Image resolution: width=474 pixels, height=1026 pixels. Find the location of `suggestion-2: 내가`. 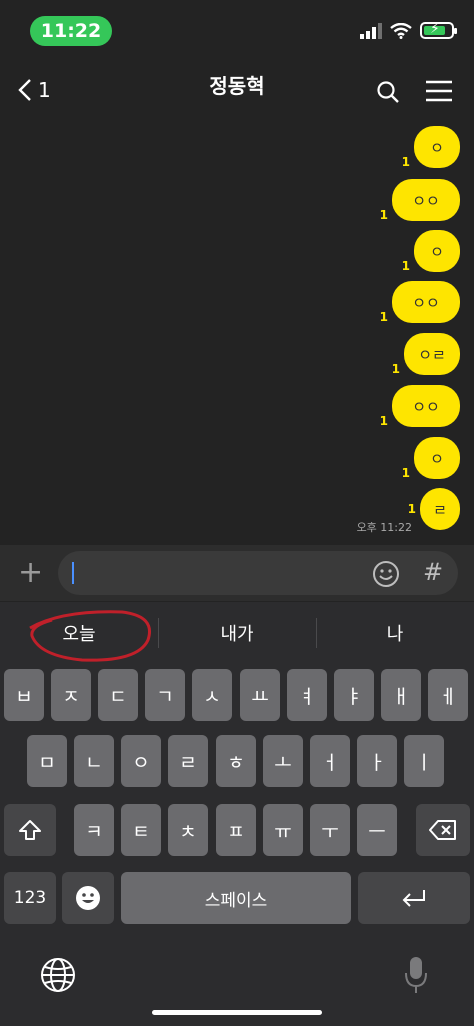

suggestion-2: 내가 is located at coordinates (237, 633).